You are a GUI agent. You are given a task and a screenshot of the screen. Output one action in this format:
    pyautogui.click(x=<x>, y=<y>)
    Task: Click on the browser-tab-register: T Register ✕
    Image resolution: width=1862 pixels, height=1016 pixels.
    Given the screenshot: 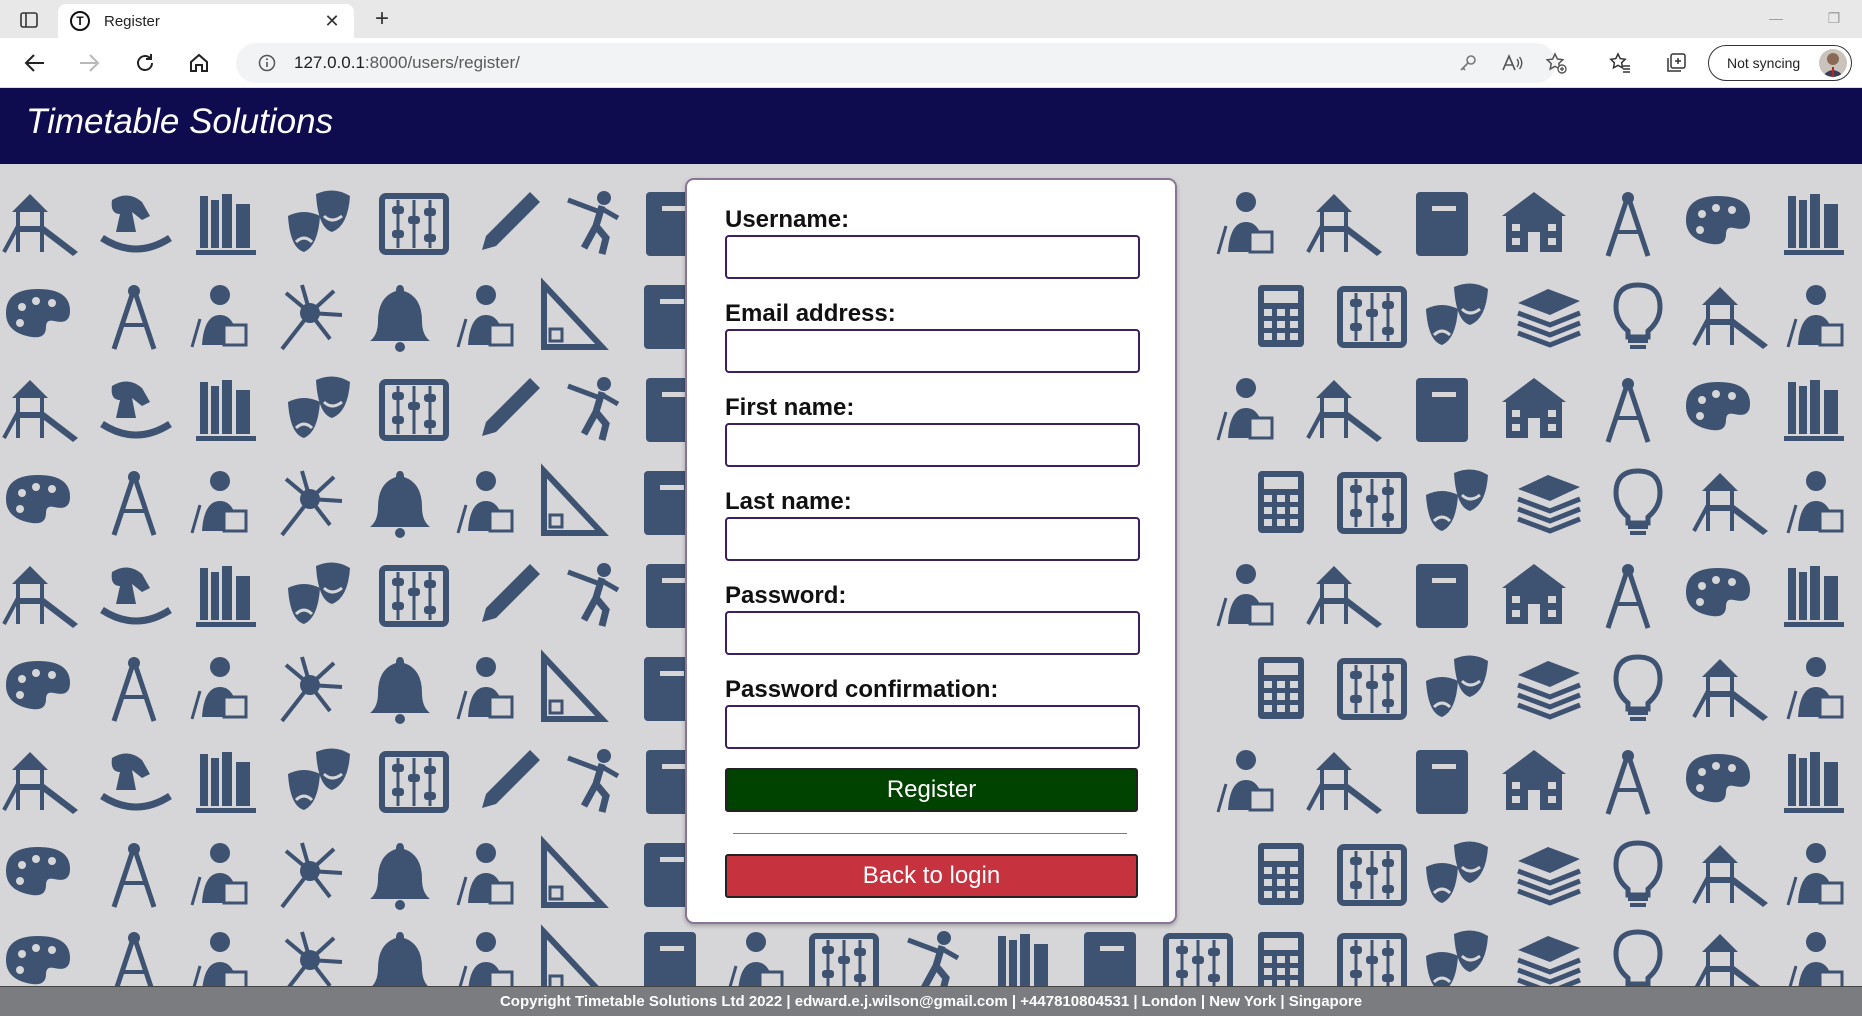 What is the action you would take?
    pyautogui.click(x=206, y=21)
    